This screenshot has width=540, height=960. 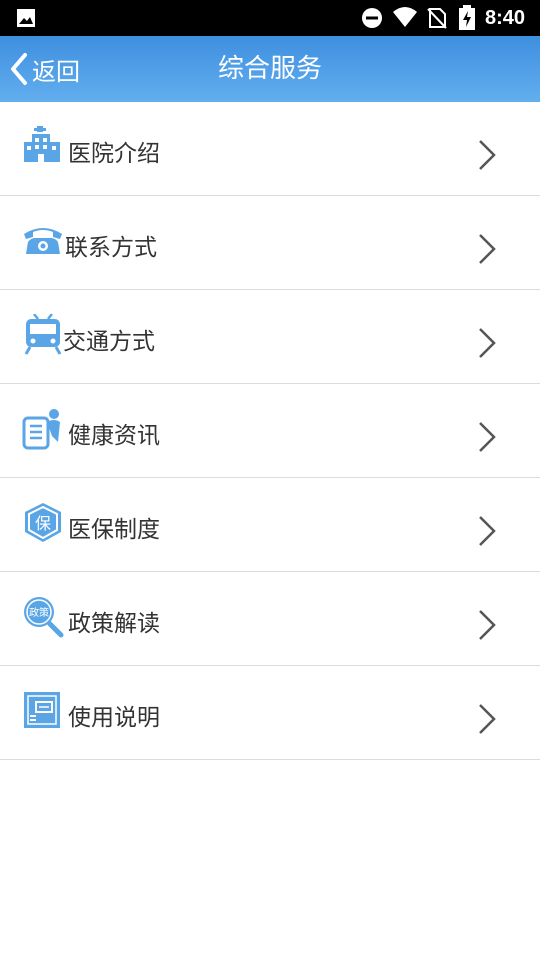 What do you see at coordinates (114, 718) in the screenshot?
I see `menu-item-label: 使用说明` at bounding box center [114, 718].